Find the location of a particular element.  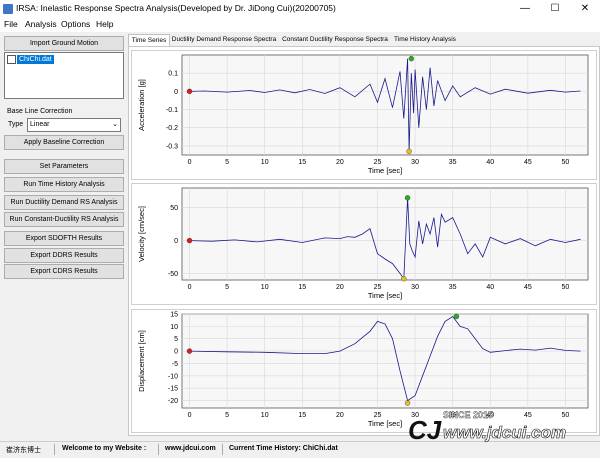

y-tick-label: -0.1 is located at coordinates (172, 110).